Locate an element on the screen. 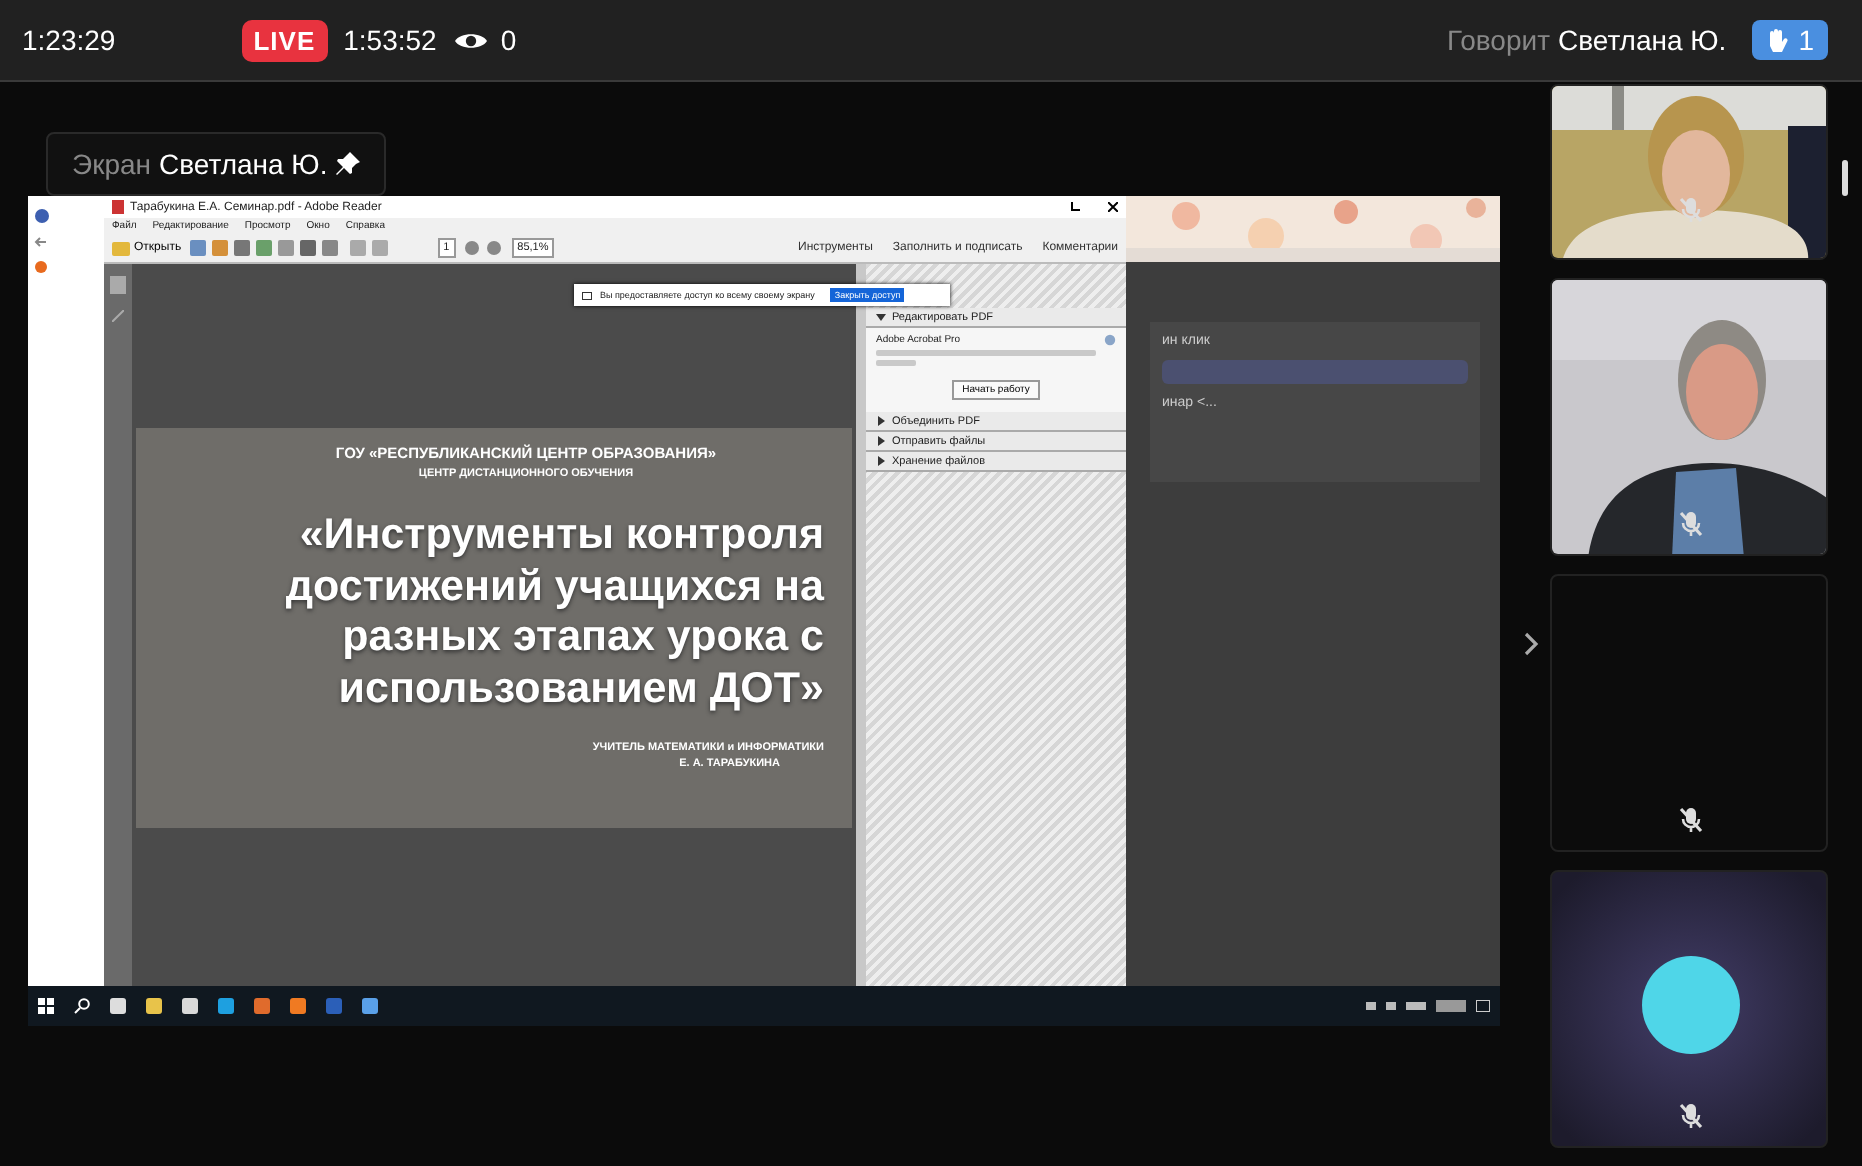  screen-share-label: Экран Светлана Ю. is located at coordinates (216, 164).